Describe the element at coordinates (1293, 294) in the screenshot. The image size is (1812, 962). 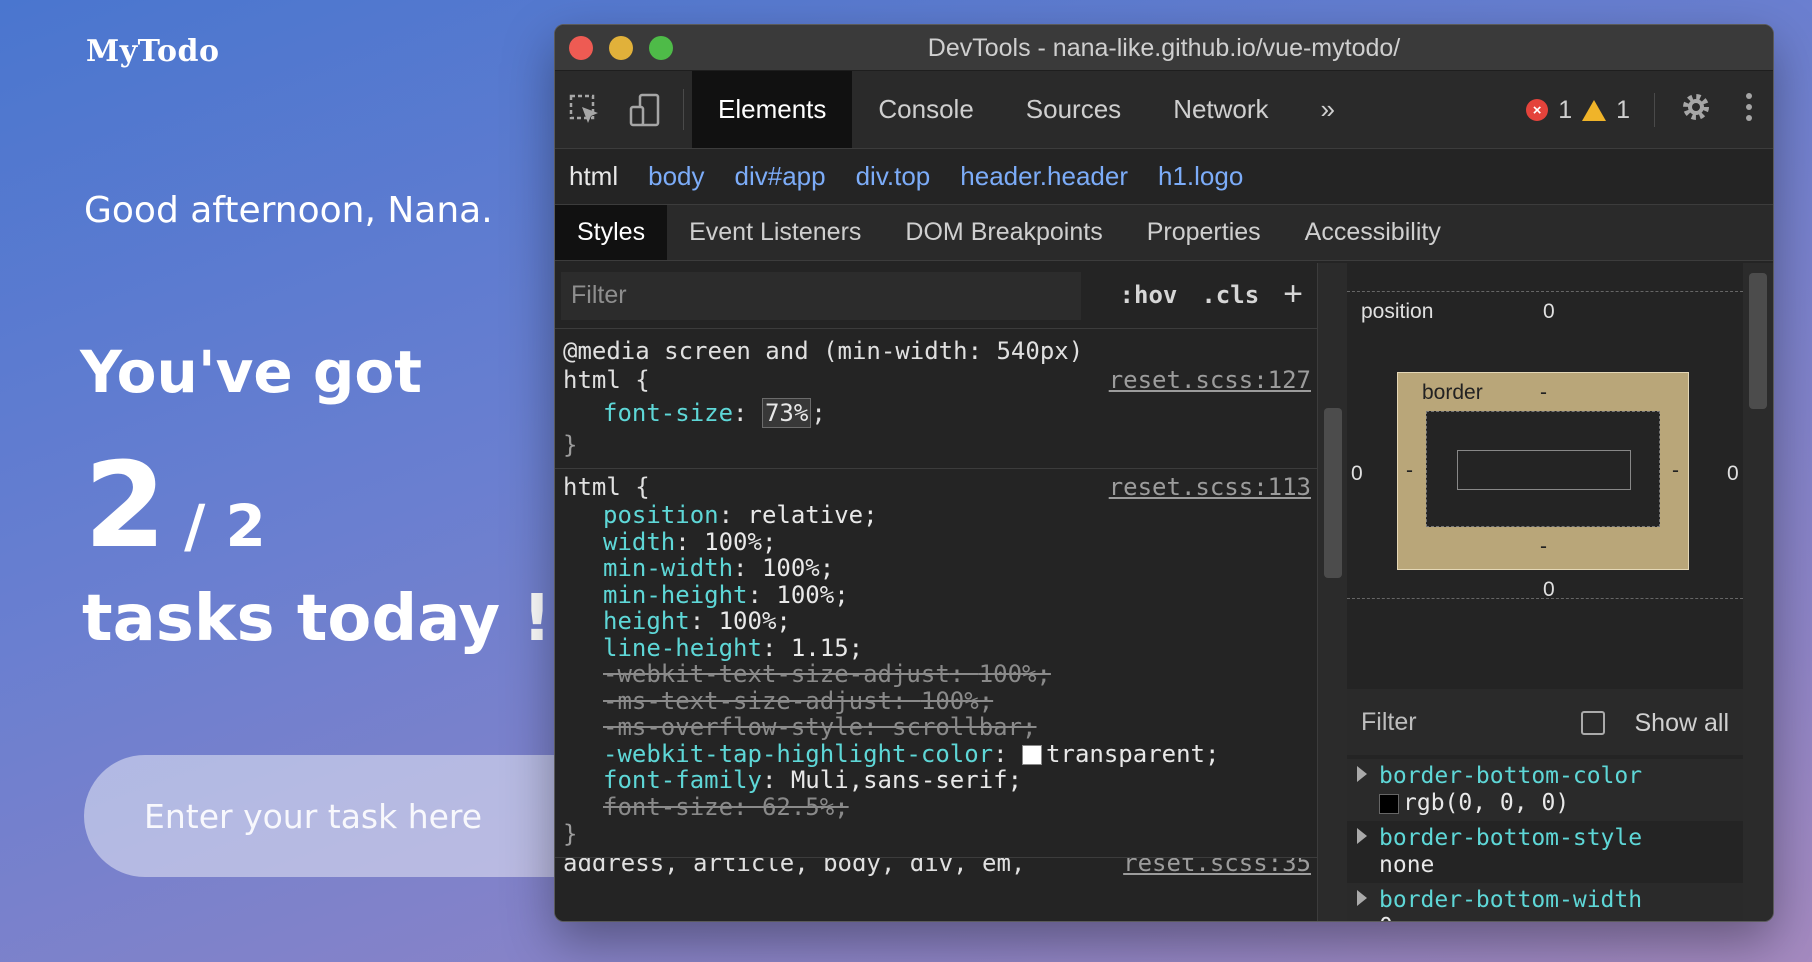
I see `new-rule-button: +` at that location.